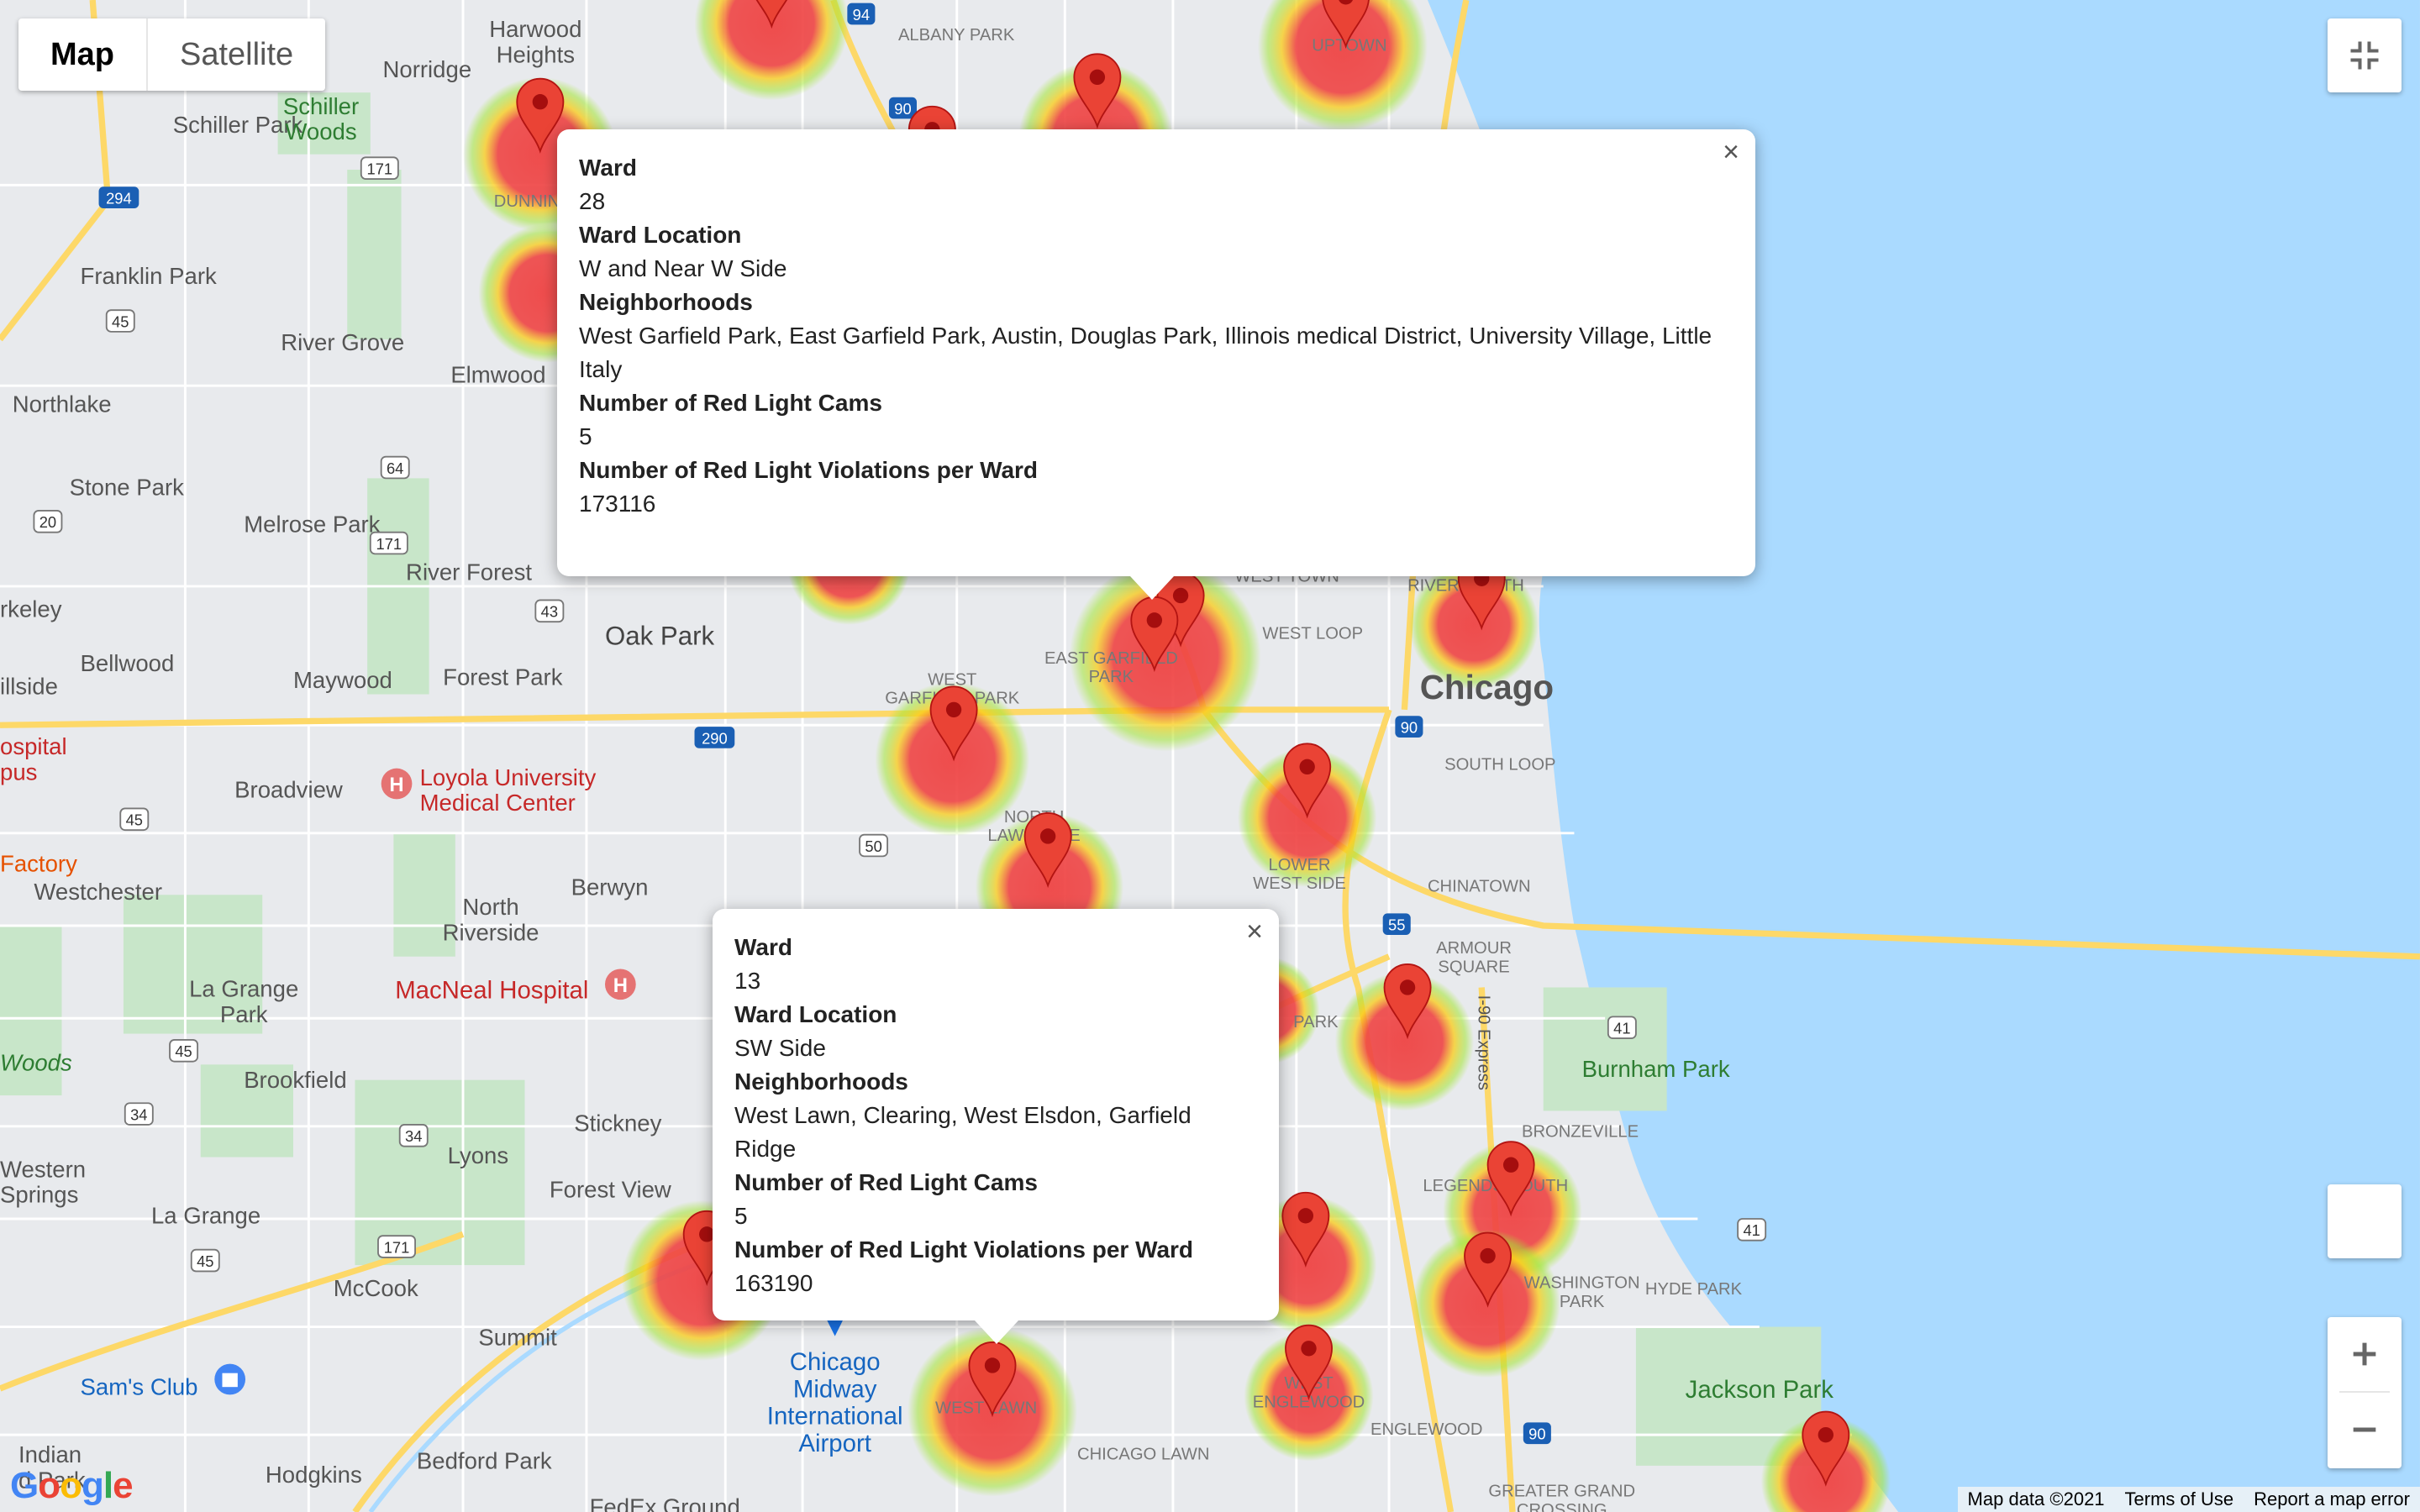 This screenshot has width=2420, height=1512. I want to click on svg-text: 171, so click(397, 1247).